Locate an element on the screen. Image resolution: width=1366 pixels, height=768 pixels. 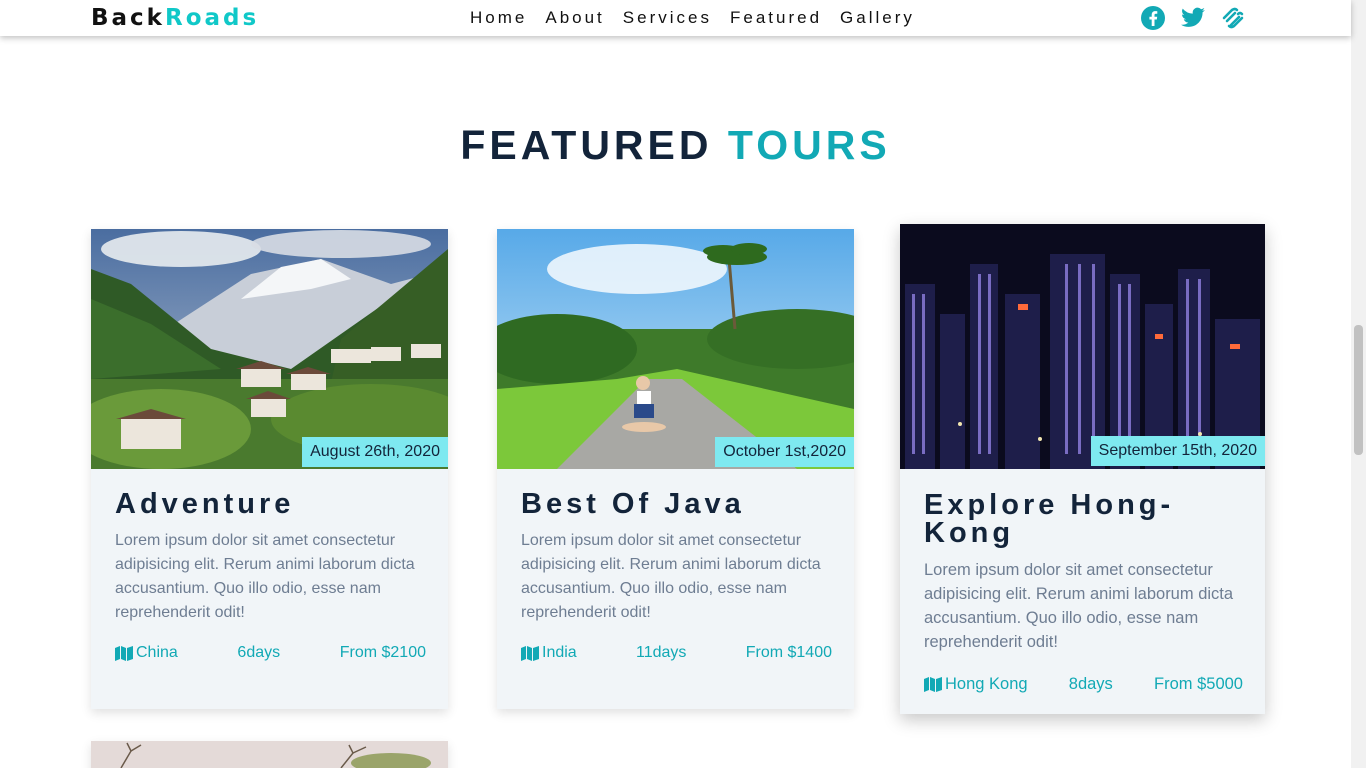
brand-logo: BackRoads is located at coordinates (175, 18).